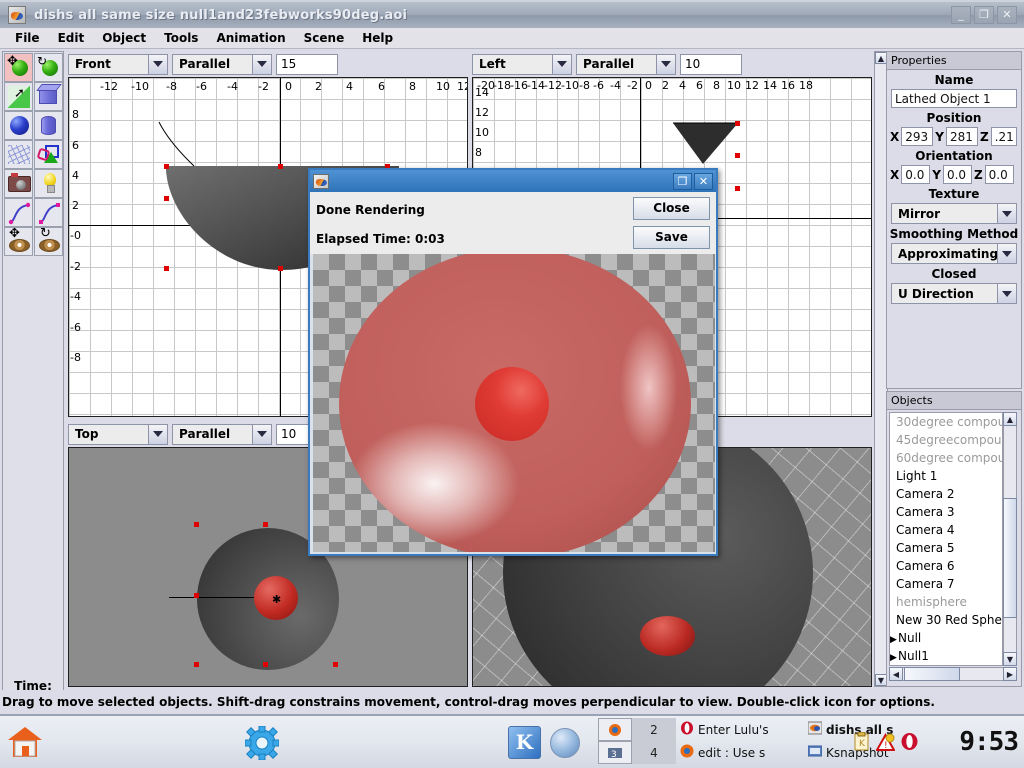 This screenshot has height=768, width=1024. What do you see at coordinates (25, 742) in the screenshot?
I see `home-icon` at bounding box center [25, 742].